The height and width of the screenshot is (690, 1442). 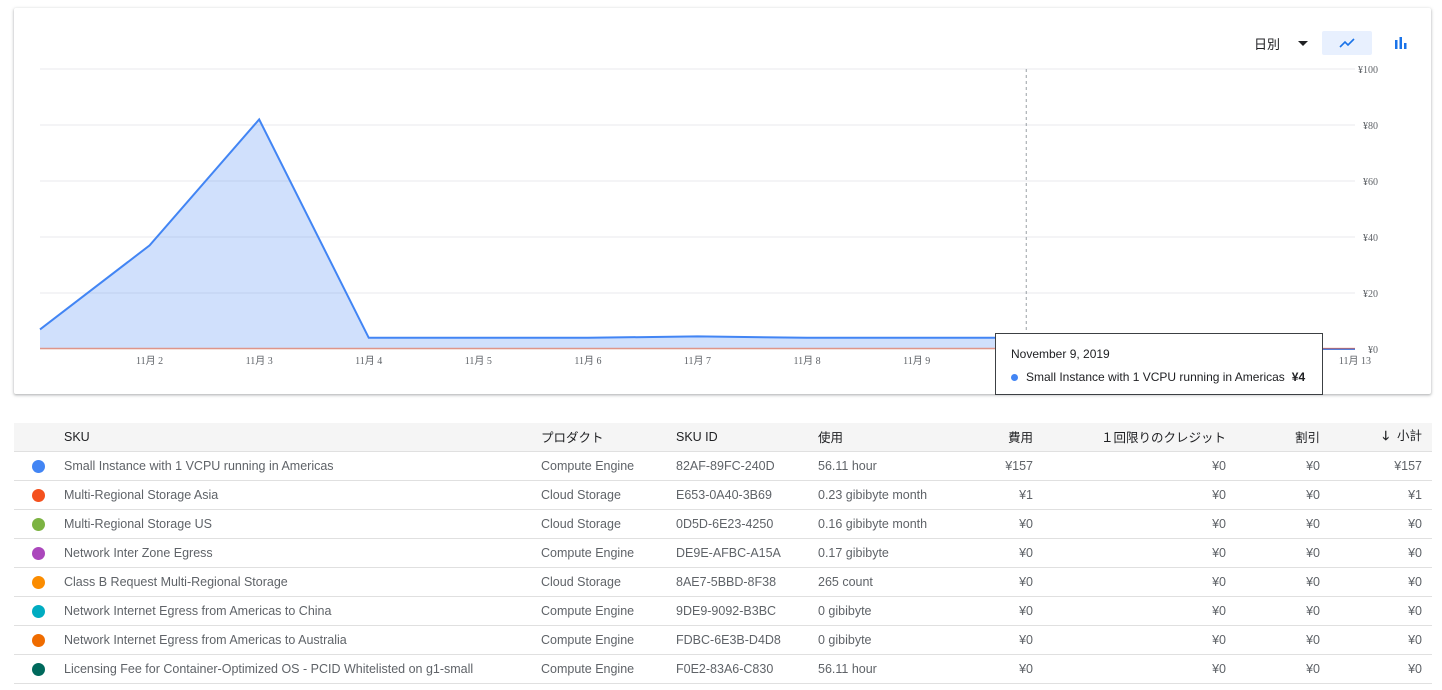 What do you see at coordinates (1370, 182) in the screenshot?
I see `y-tick-label: ¥60` at bounding box center [1370, 182].